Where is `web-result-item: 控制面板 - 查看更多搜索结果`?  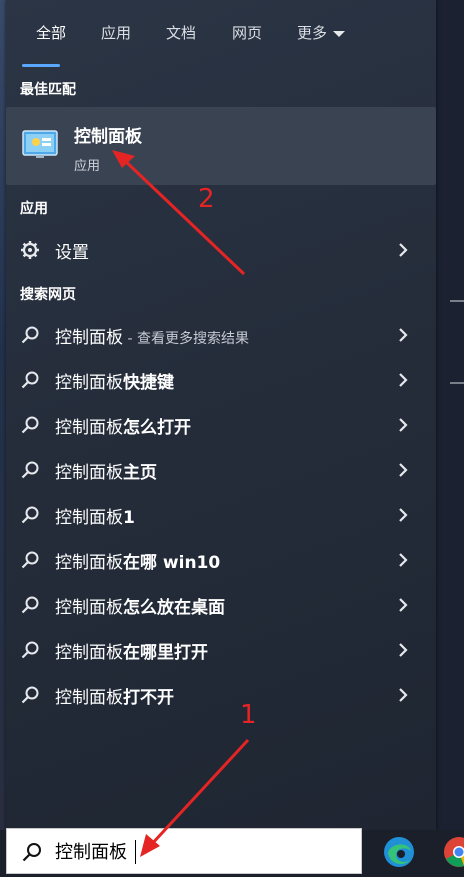 web-result-item: 控制面板 - 查看更多搜索结果 is located at coordinates (221, 335).